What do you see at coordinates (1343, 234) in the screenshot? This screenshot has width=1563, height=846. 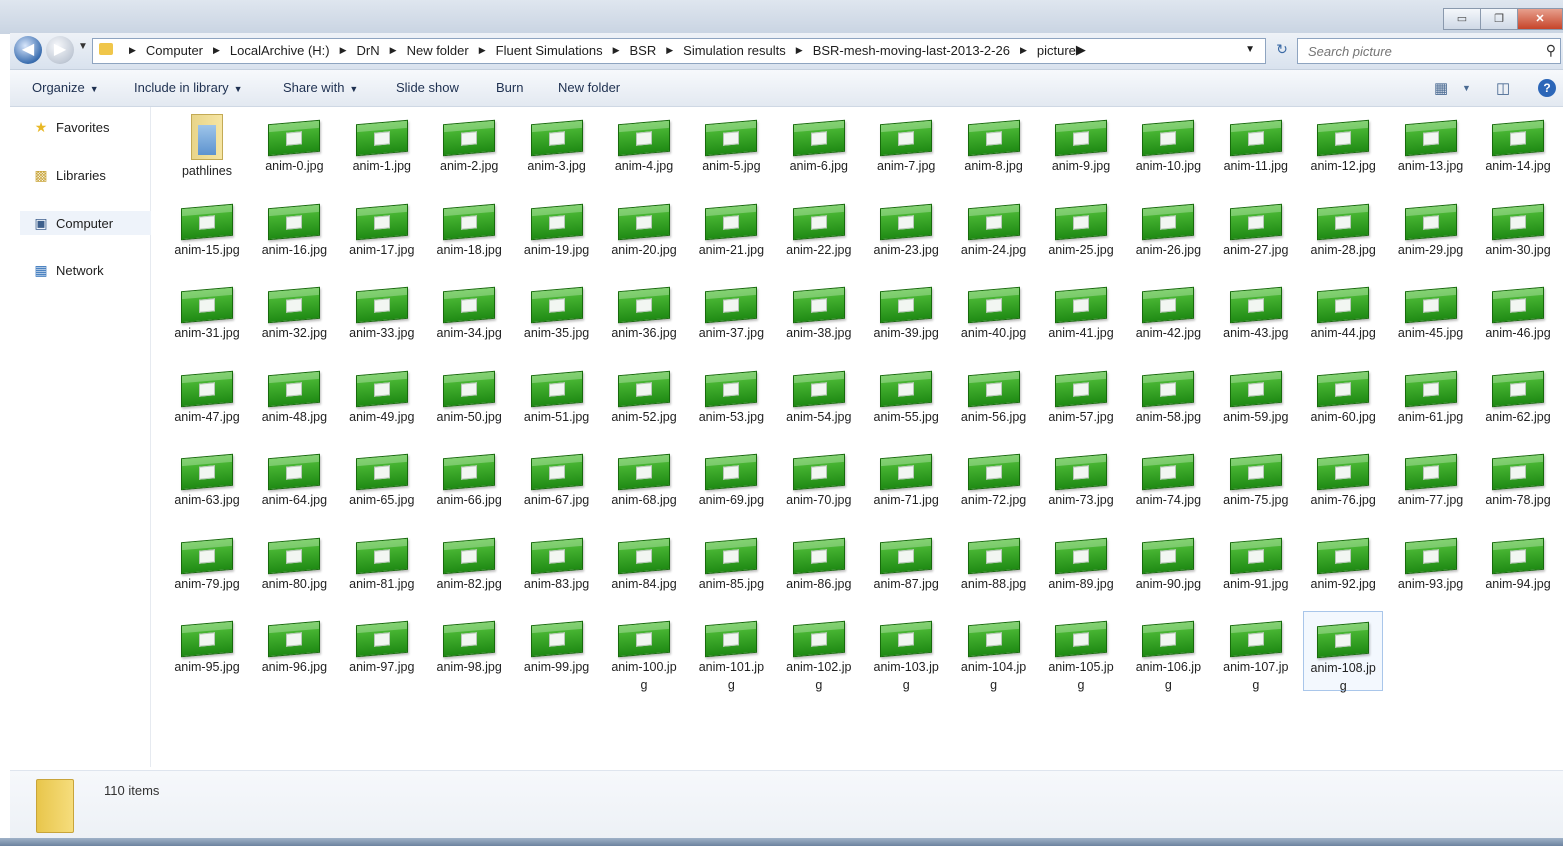 I see `file-item: anim-28.jpg` at bounding box center [1343, 234].